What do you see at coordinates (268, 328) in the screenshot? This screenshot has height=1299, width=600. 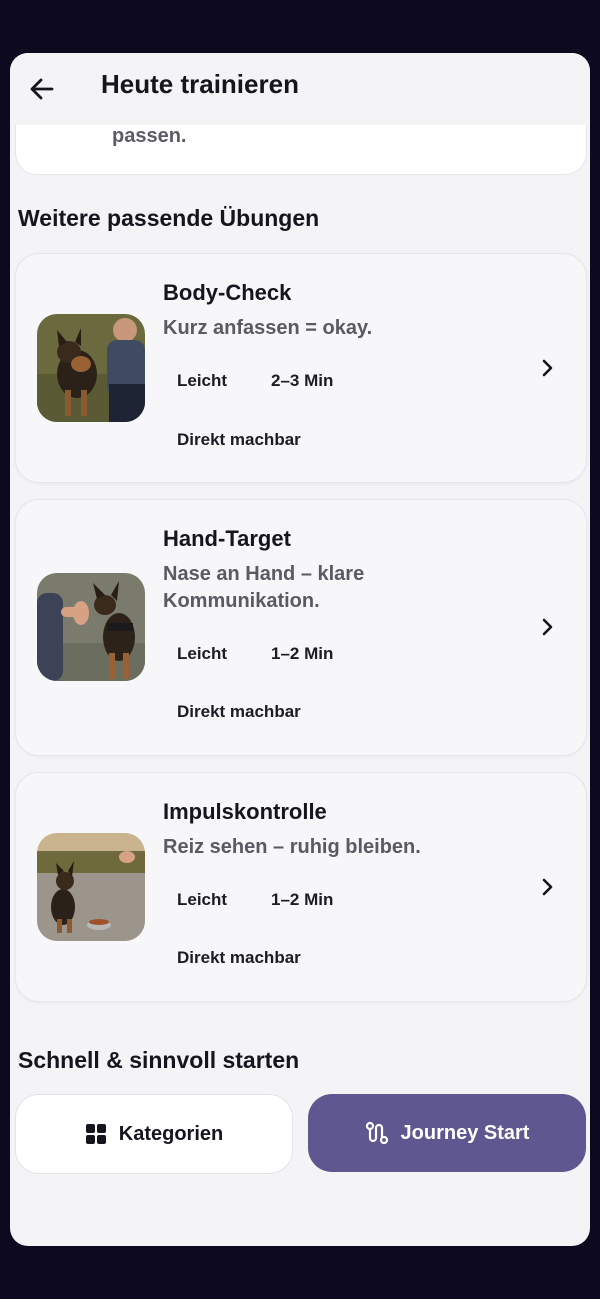 I see `exercise-subtitle: Kurz anfassen = okay.` at bounding box center [268, 328].